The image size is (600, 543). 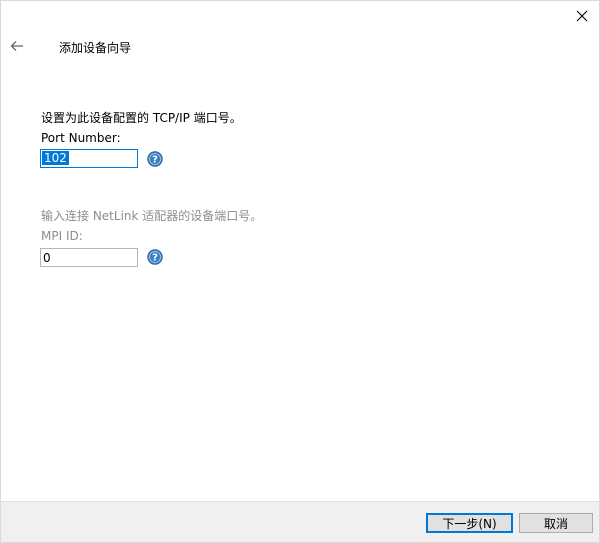 What do you see at coordinates (81, 138) in the screenshot?
I see `port-number-label: Port Number:` at bounding box center [81, 138].